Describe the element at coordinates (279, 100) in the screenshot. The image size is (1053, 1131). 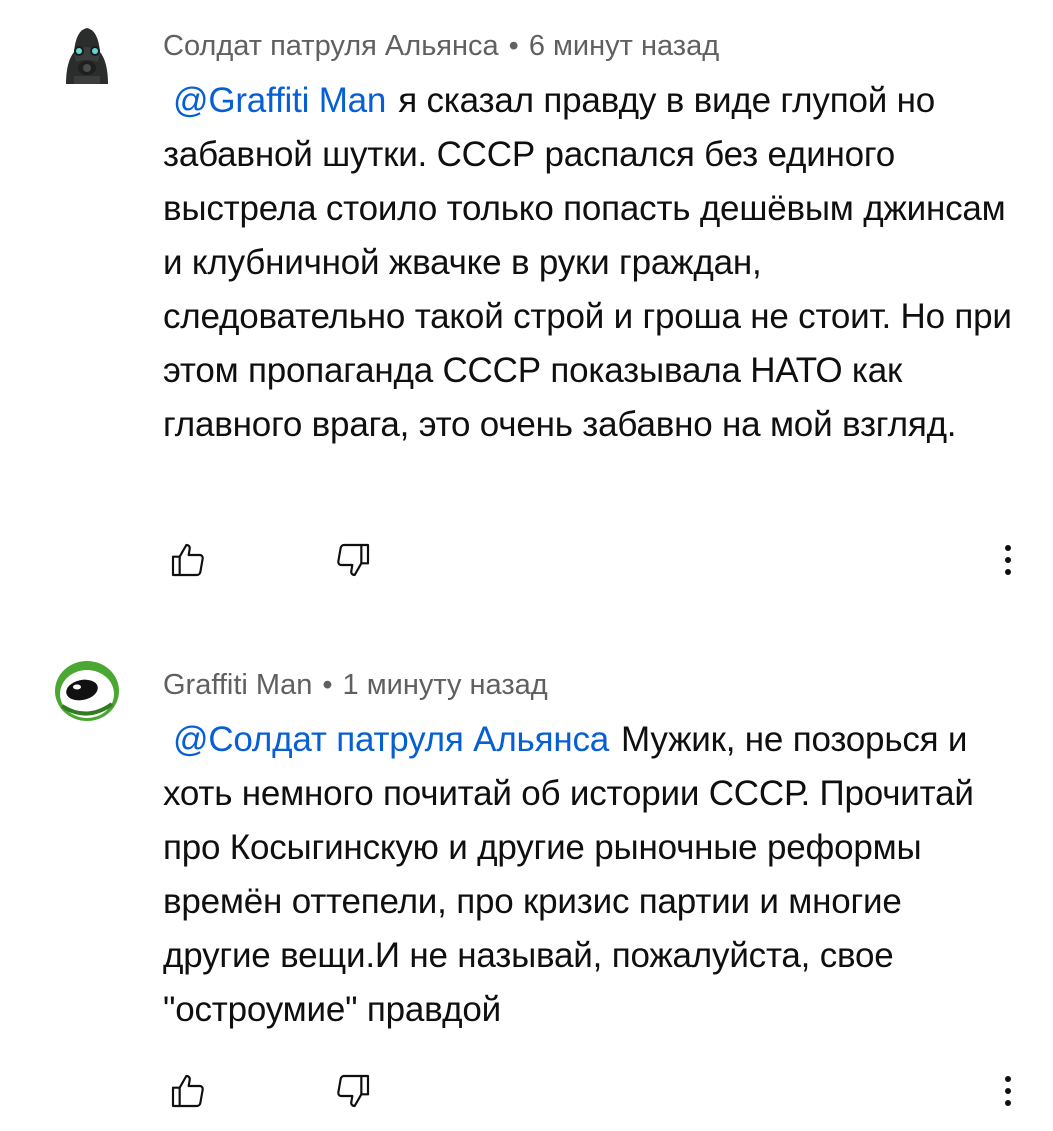
I see `mention-link: @Graffiti Man` at that location.